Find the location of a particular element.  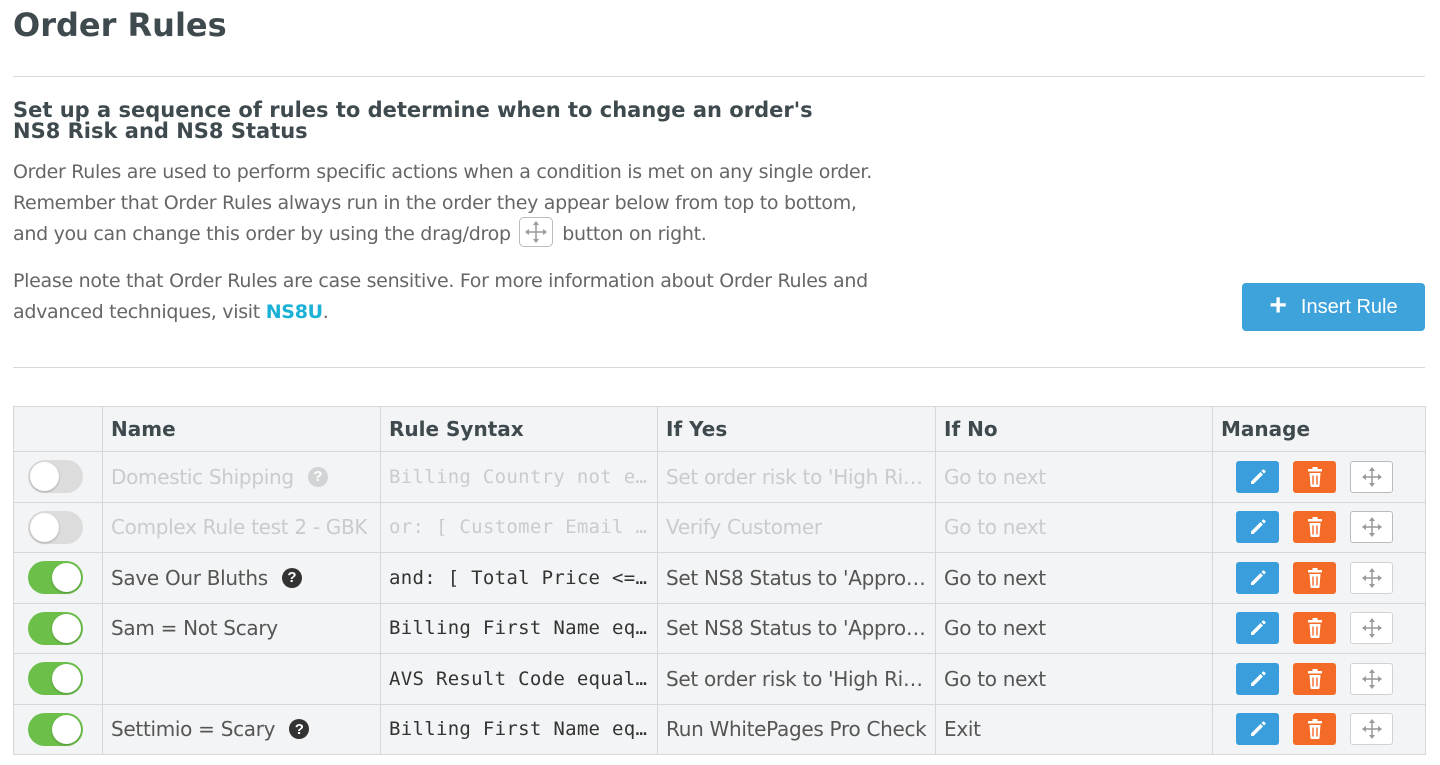

drag-drop-icon is located at coordinates (536, 231).